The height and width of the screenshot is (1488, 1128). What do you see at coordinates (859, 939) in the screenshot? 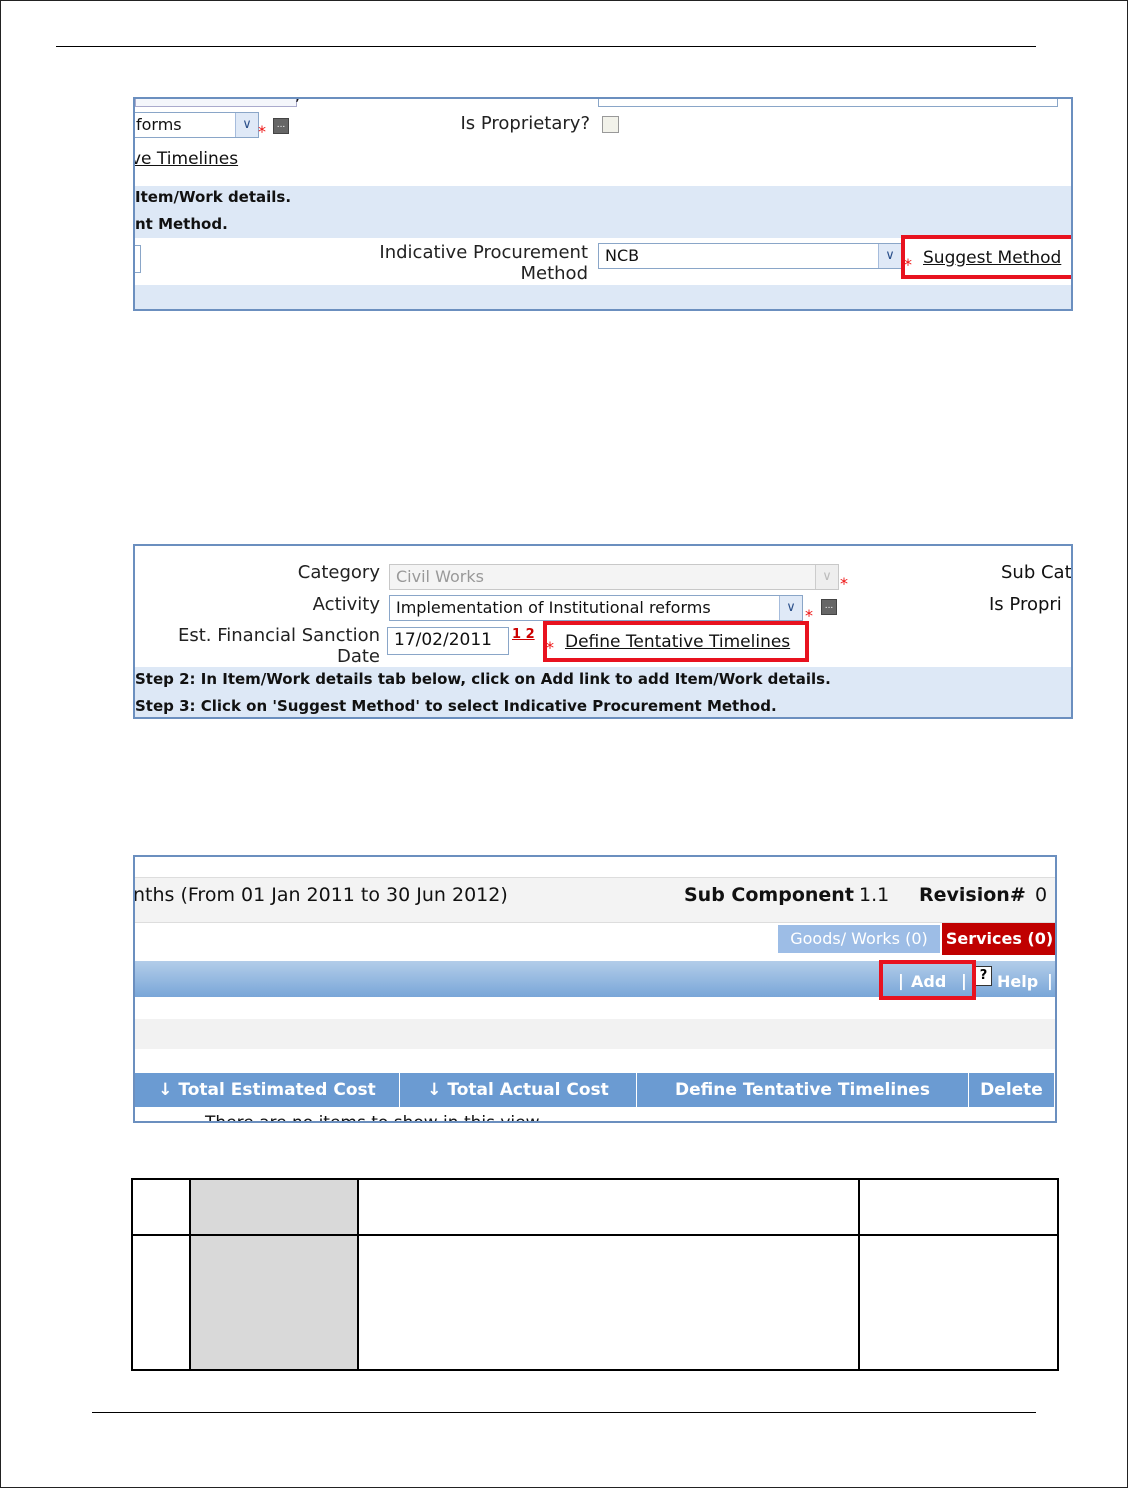
I see `tab-goods-works: Goods/ Works (0)` at bounding box center [859, 939].